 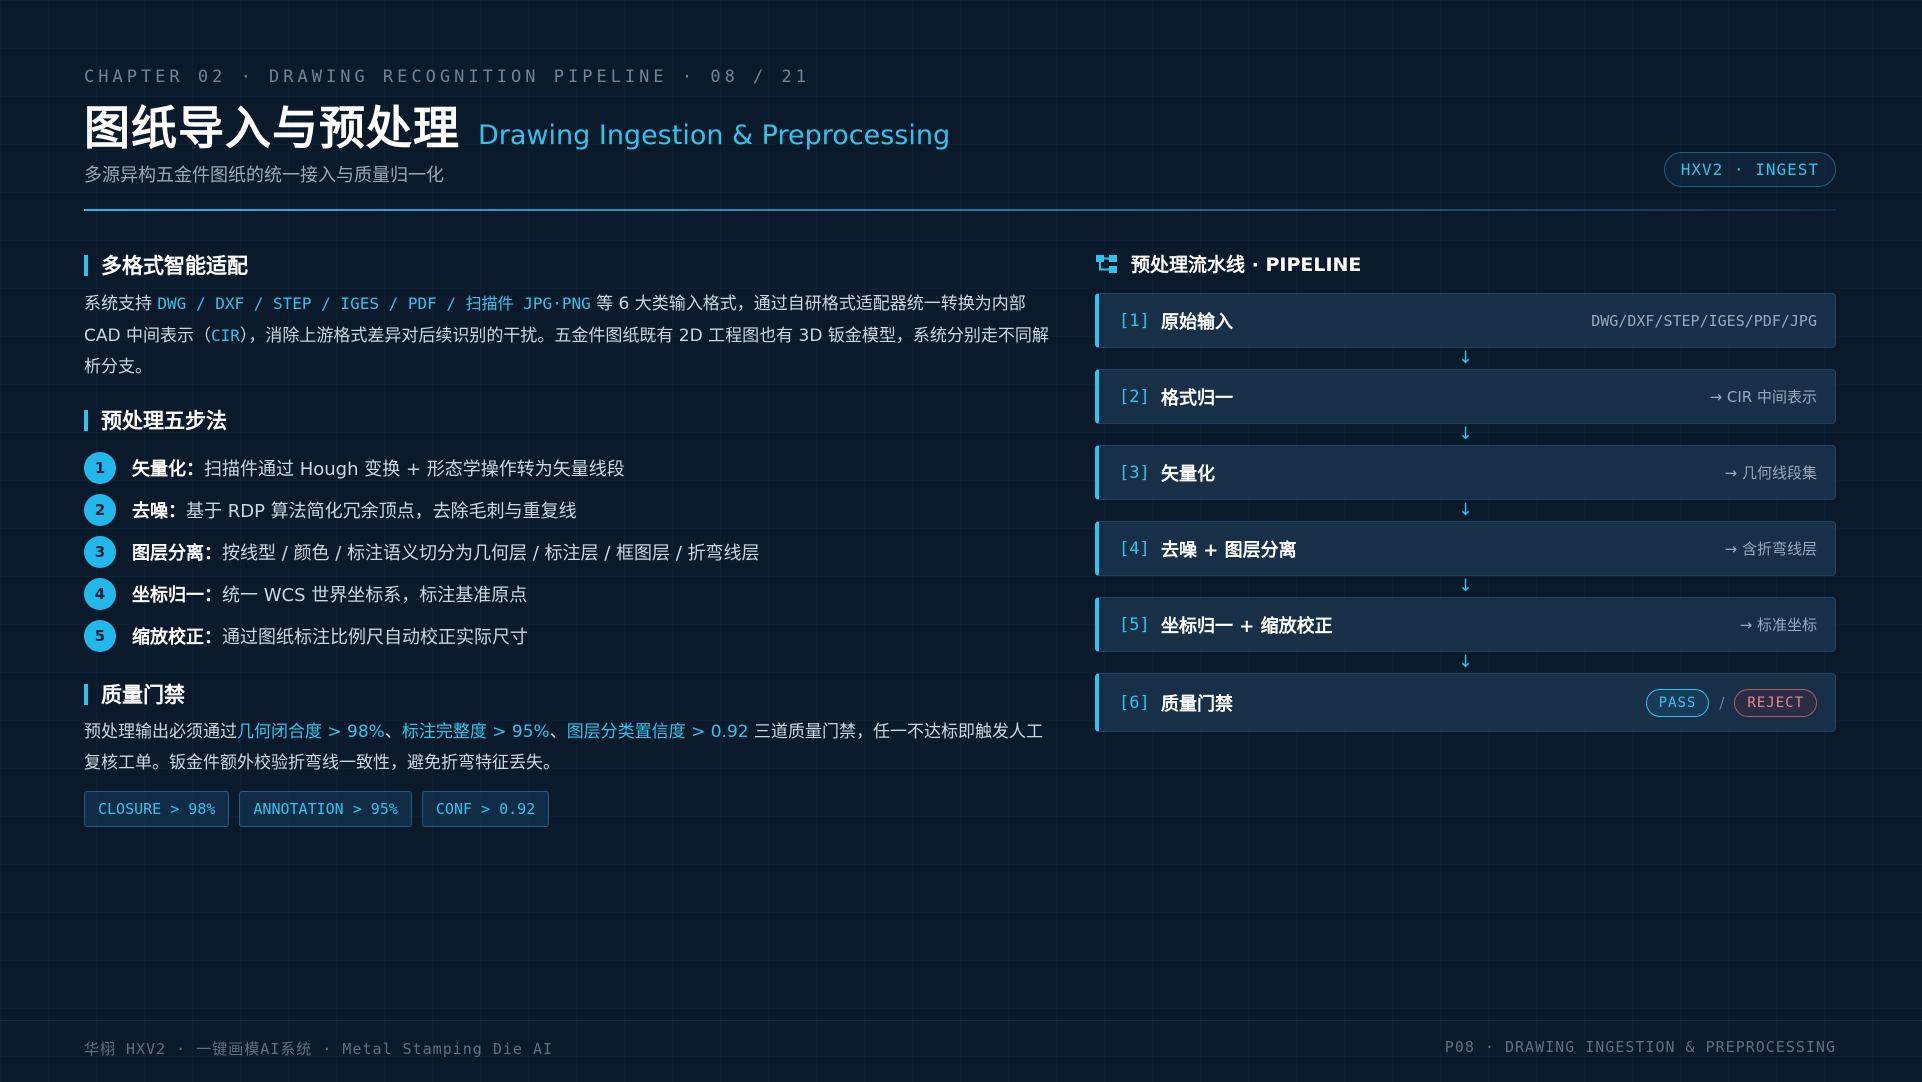 I want to click on page-title-en: Drawing Ingestion & Preprocessing, so click(x=714, y=135).